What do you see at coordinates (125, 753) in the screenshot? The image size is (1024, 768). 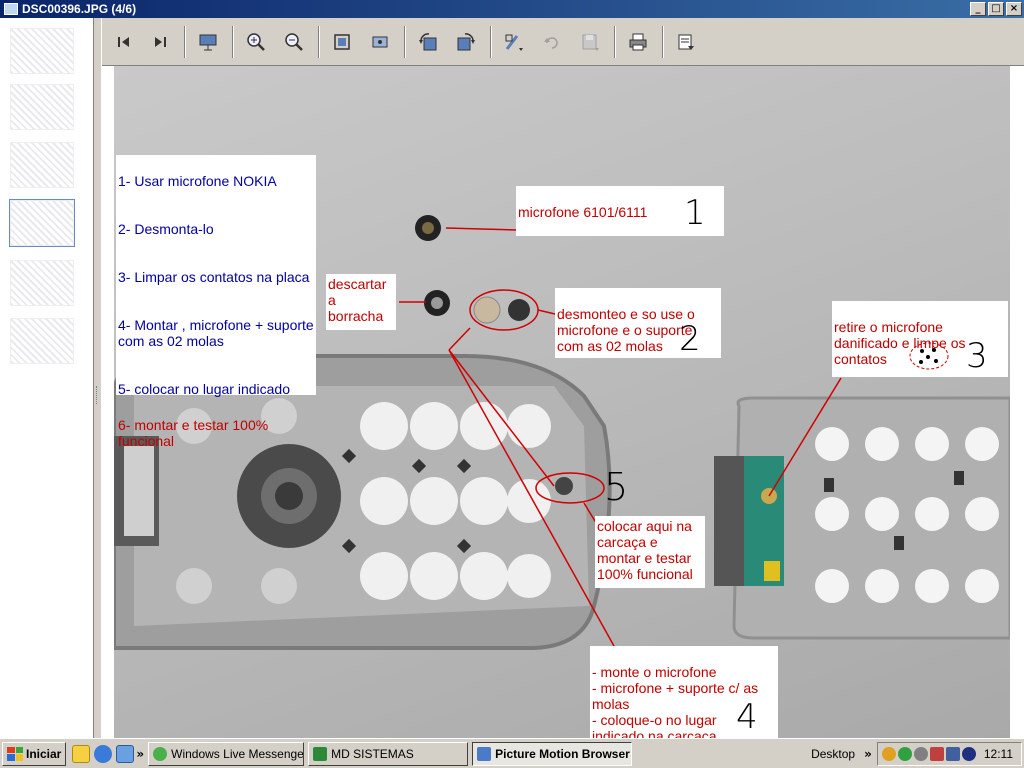 I see `show-desktop-icon` at bounding box center [125, 753].